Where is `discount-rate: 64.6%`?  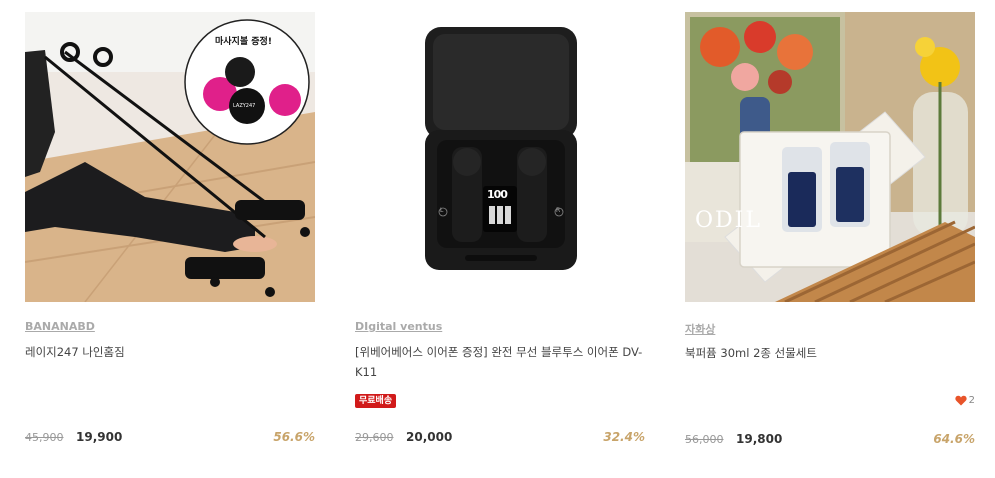
discount-rate: 64.6% is located at coordinates (954, 439).